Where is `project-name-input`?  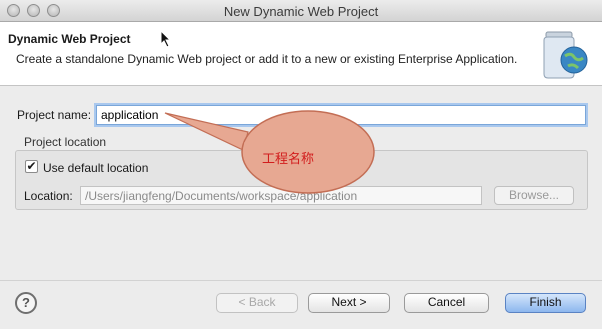 project-name-input is located at coordinates (341, 115).